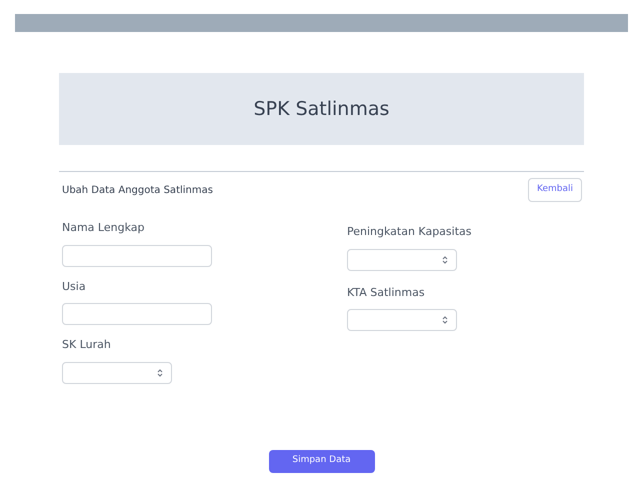  Describe the element at coordinates (386, 292) in the screenshot. I see `field-label: KTA Satlinmas` at that location.